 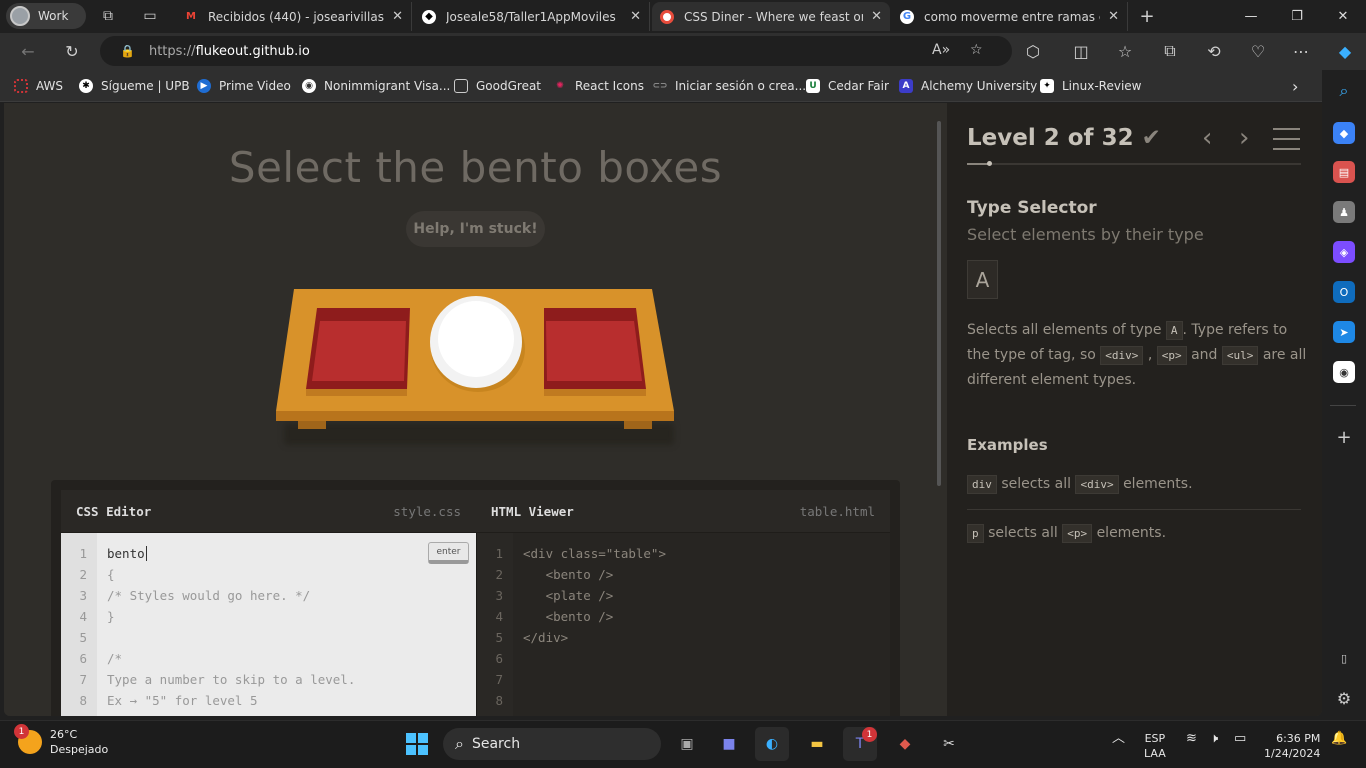 I want to click on level-indicator: Level 2 of 32 ✔, so click(x=1064, y=138).